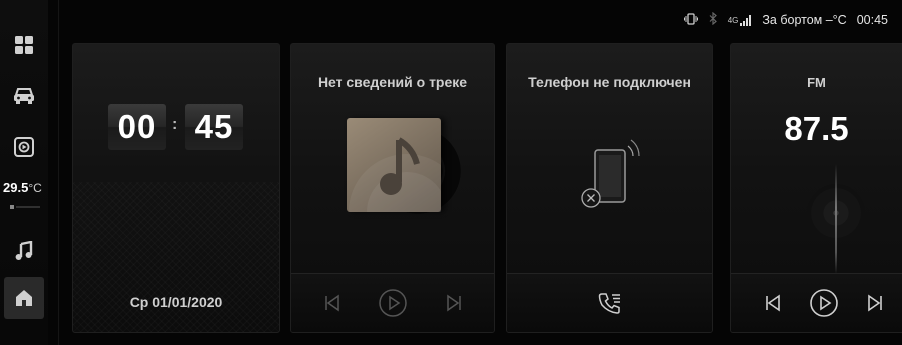 The width and height of the screenshot is (902, 345). Describe the element at coordinates (690, 20) in the screenshot. I see `vibrate-icon` at that location.